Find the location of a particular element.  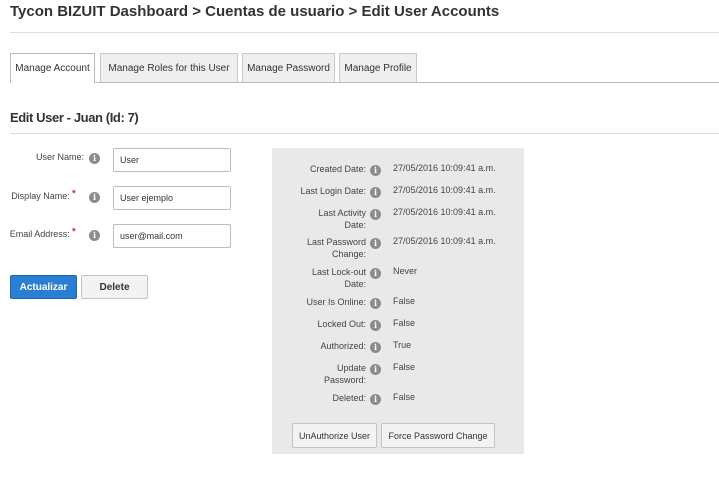

username-label-text: User Name: is located at coordinates (59, 157).